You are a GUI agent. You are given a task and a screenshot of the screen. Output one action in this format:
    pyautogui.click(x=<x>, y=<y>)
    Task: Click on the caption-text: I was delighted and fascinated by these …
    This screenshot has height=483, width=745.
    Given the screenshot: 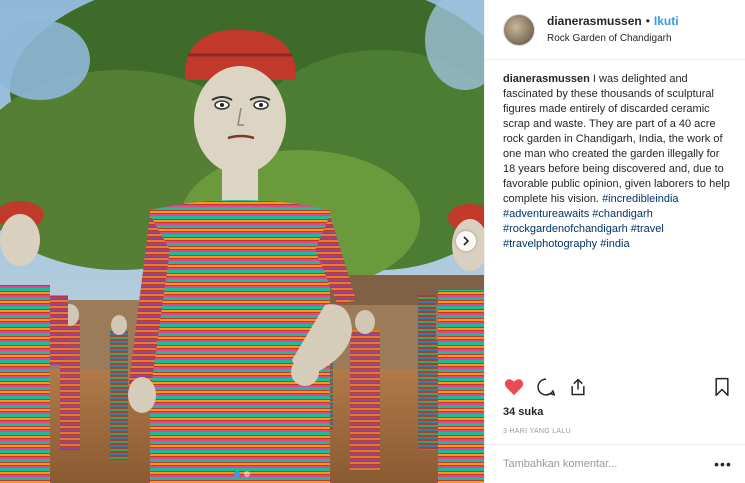 What is the action you would take?
    pyautogui.click(x=616, y=139)
    